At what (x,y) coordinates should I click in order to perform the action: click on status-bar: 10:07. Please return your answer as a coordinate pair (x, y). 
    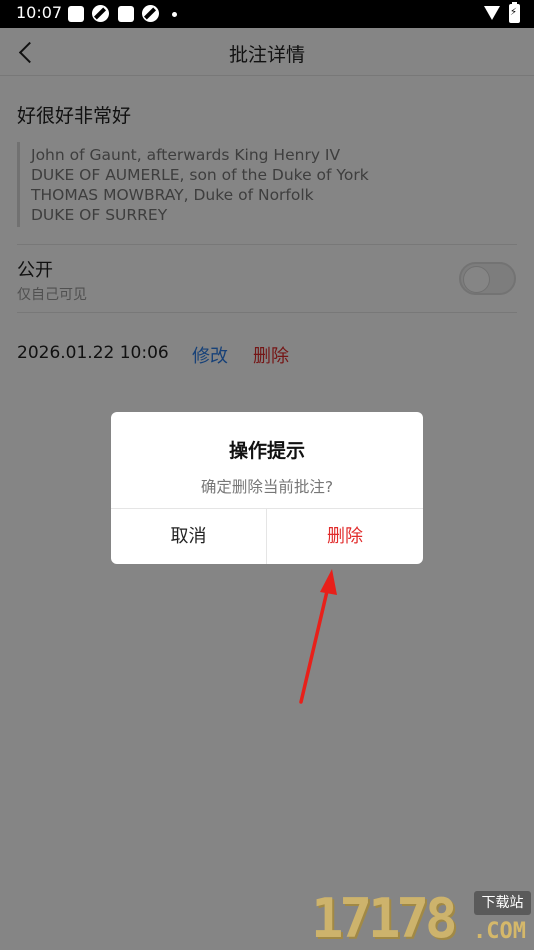
    Looking at the image, I should click on (267, 14).